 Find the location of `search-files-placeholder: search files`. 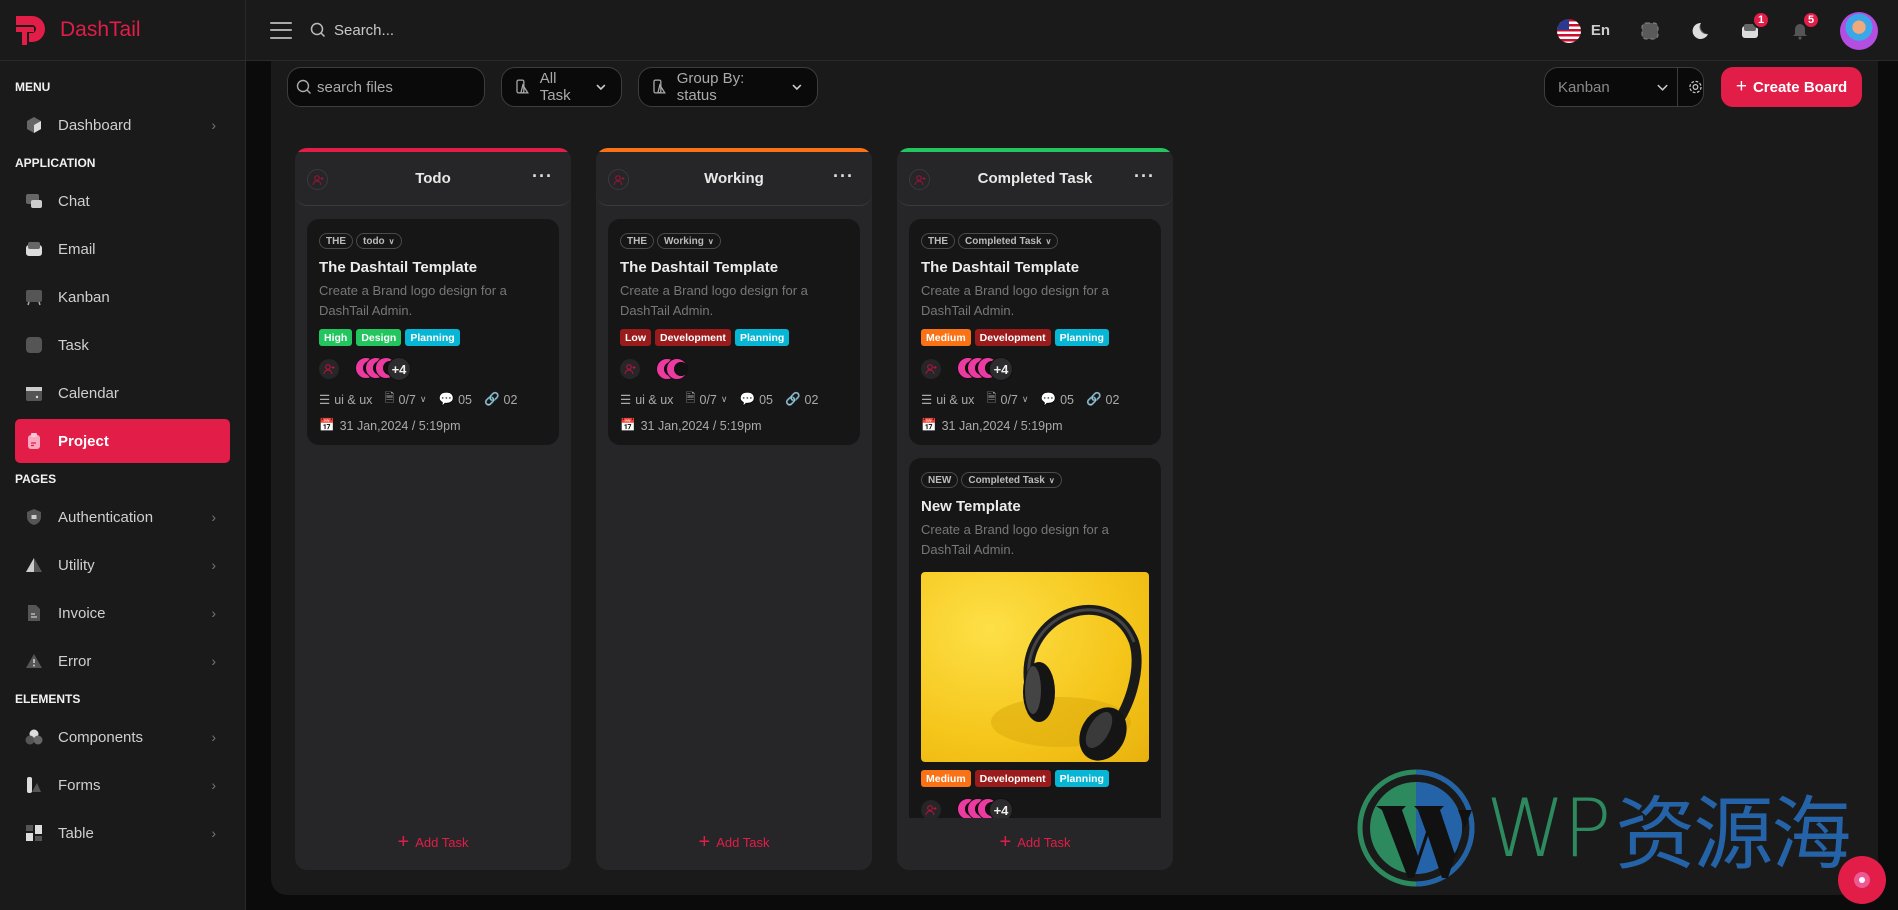

search-files-placeholder: search files is located at coordinates (355, 87).